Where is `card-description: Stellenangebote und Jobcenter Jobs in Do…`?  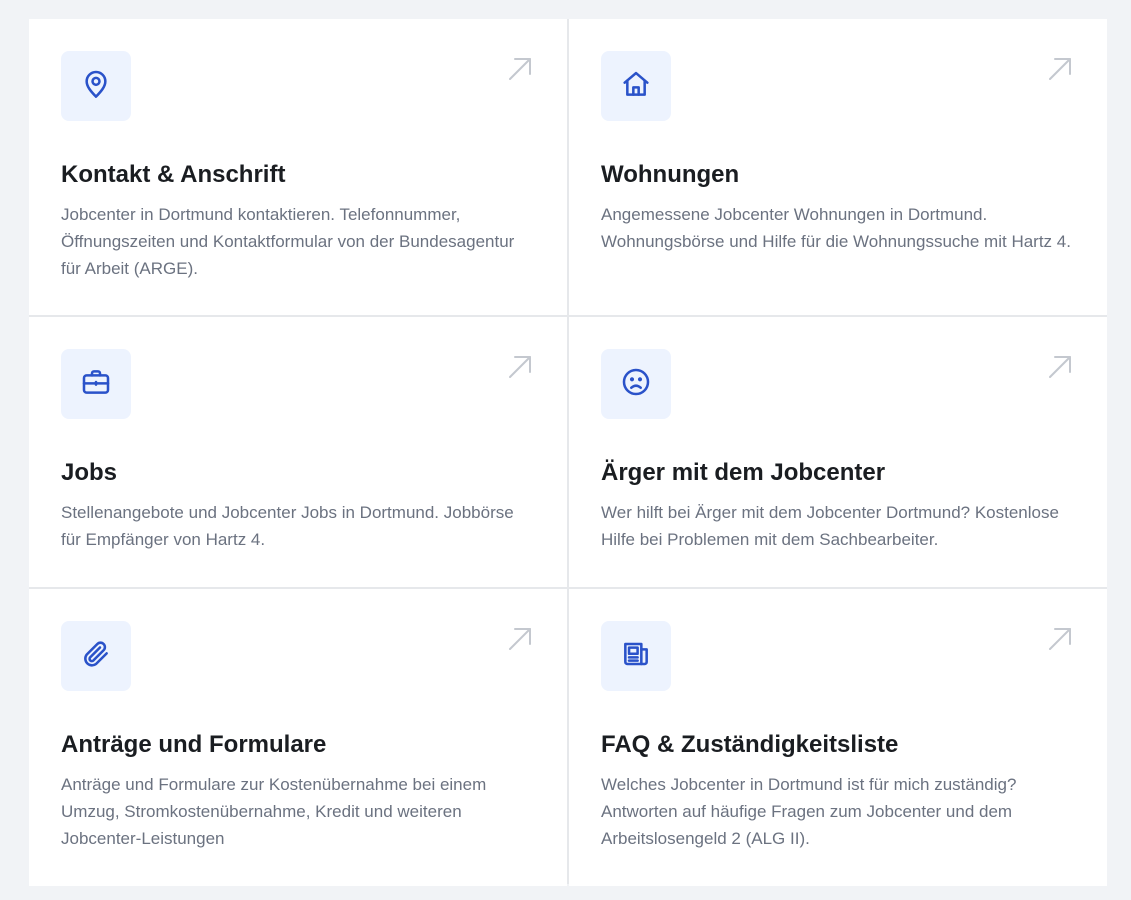
card-description: Stellenangebote und Jobcenter Jobs in Do… is located at coordinates (287, 526).